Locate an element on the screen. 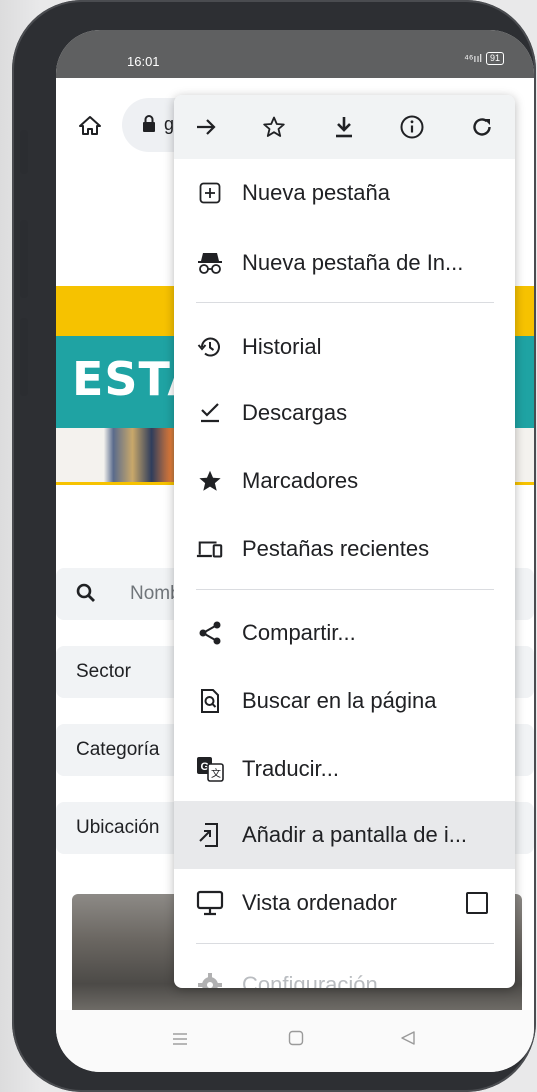  menu-item-bookmarks: Marcadores is located at coordinates (344, 481).